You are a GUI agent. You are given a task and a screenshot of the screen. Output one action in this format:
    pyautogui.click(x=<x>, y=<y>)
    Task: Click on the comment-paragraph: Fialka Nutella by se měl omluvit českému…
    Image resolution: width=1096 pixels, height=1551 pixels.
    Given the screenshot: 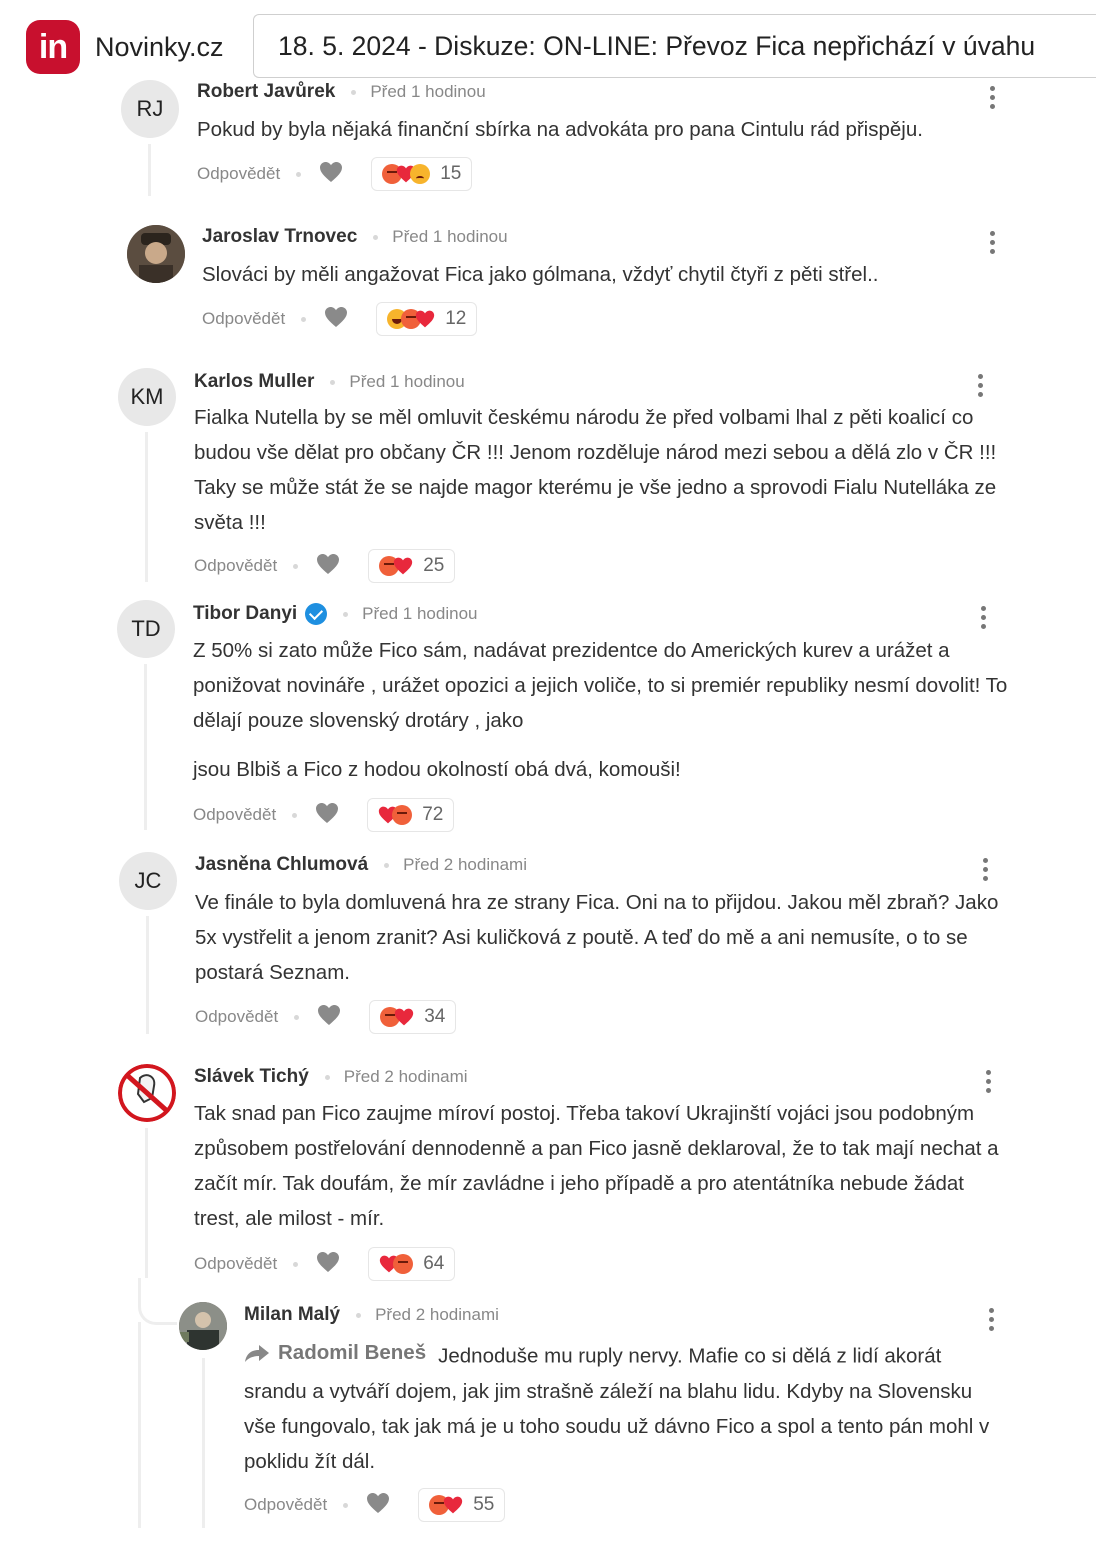 What is the action you would take?
    pyautogui.click(x=595, y=470)
    